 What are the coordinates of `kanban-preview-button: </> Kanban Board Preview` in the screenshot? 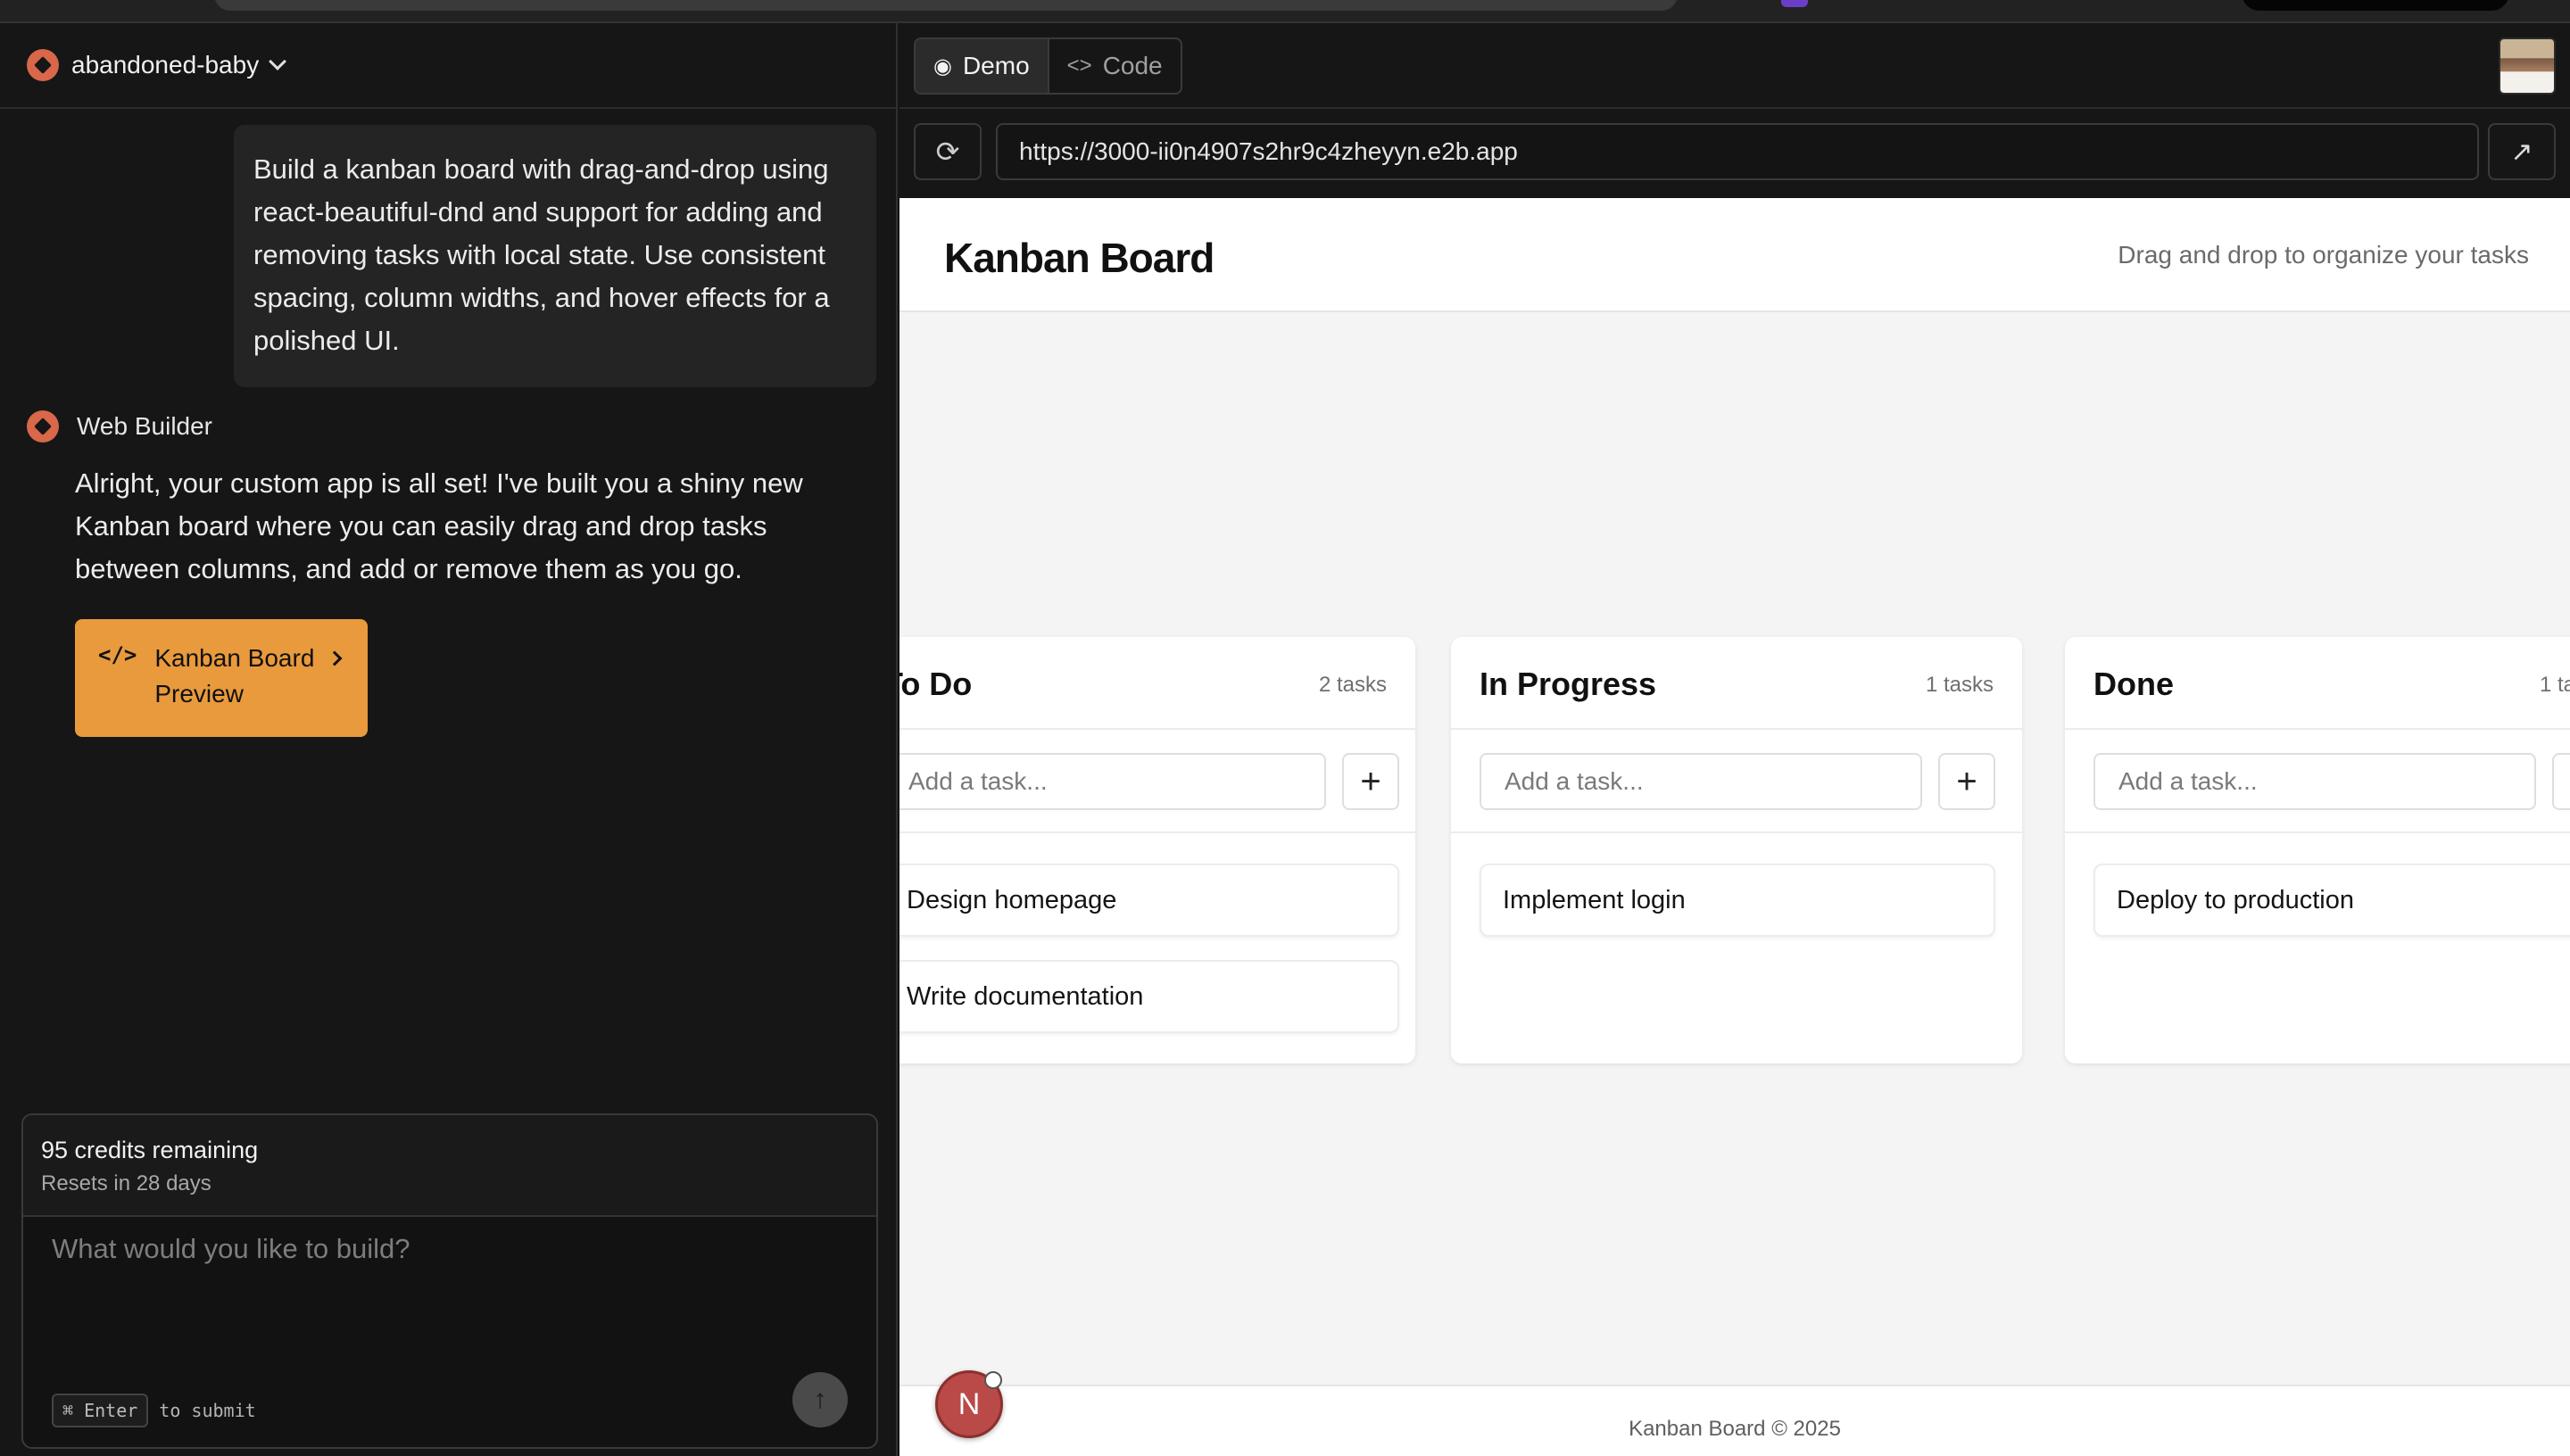 It's located at (221, 678).